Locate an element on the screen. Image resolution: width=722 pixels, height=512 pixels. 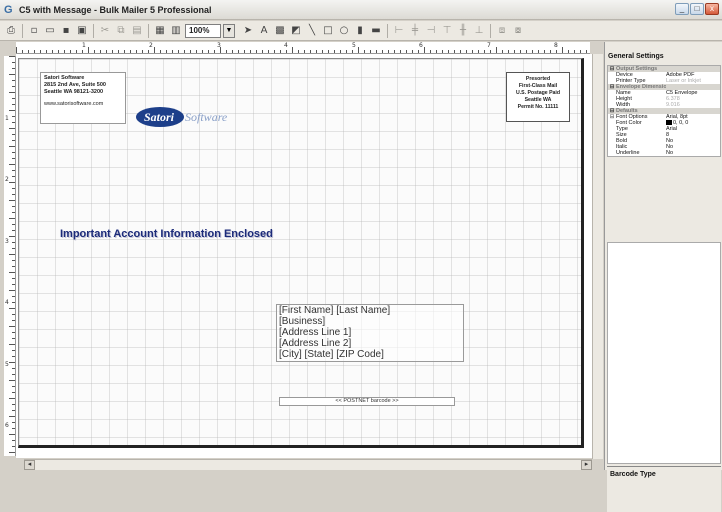
scroll-left-icon: ◂ is located at coordinates (29, 465).